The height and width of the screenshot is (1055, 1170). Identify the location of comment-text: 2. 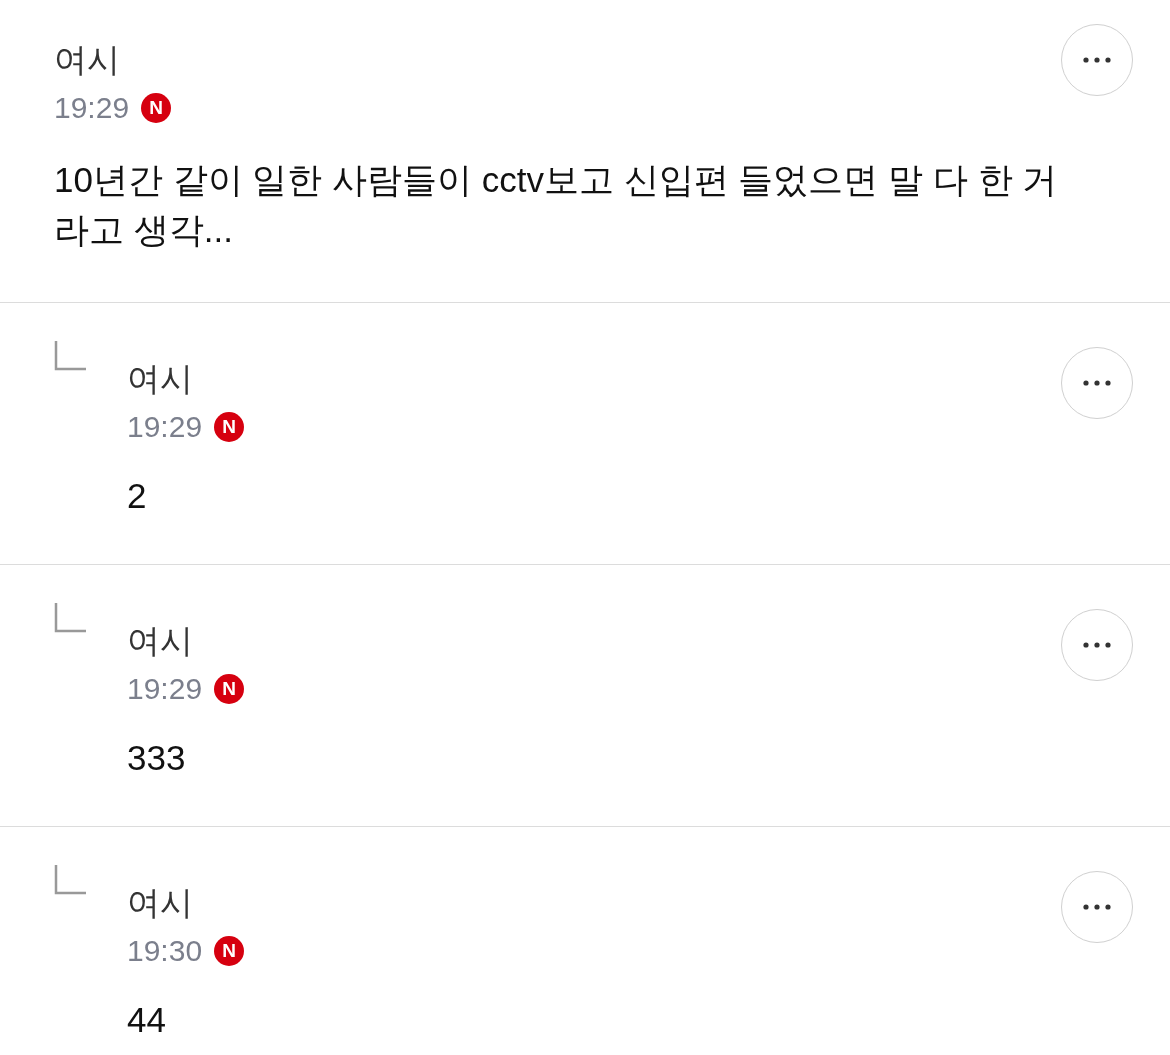
(137, 496).